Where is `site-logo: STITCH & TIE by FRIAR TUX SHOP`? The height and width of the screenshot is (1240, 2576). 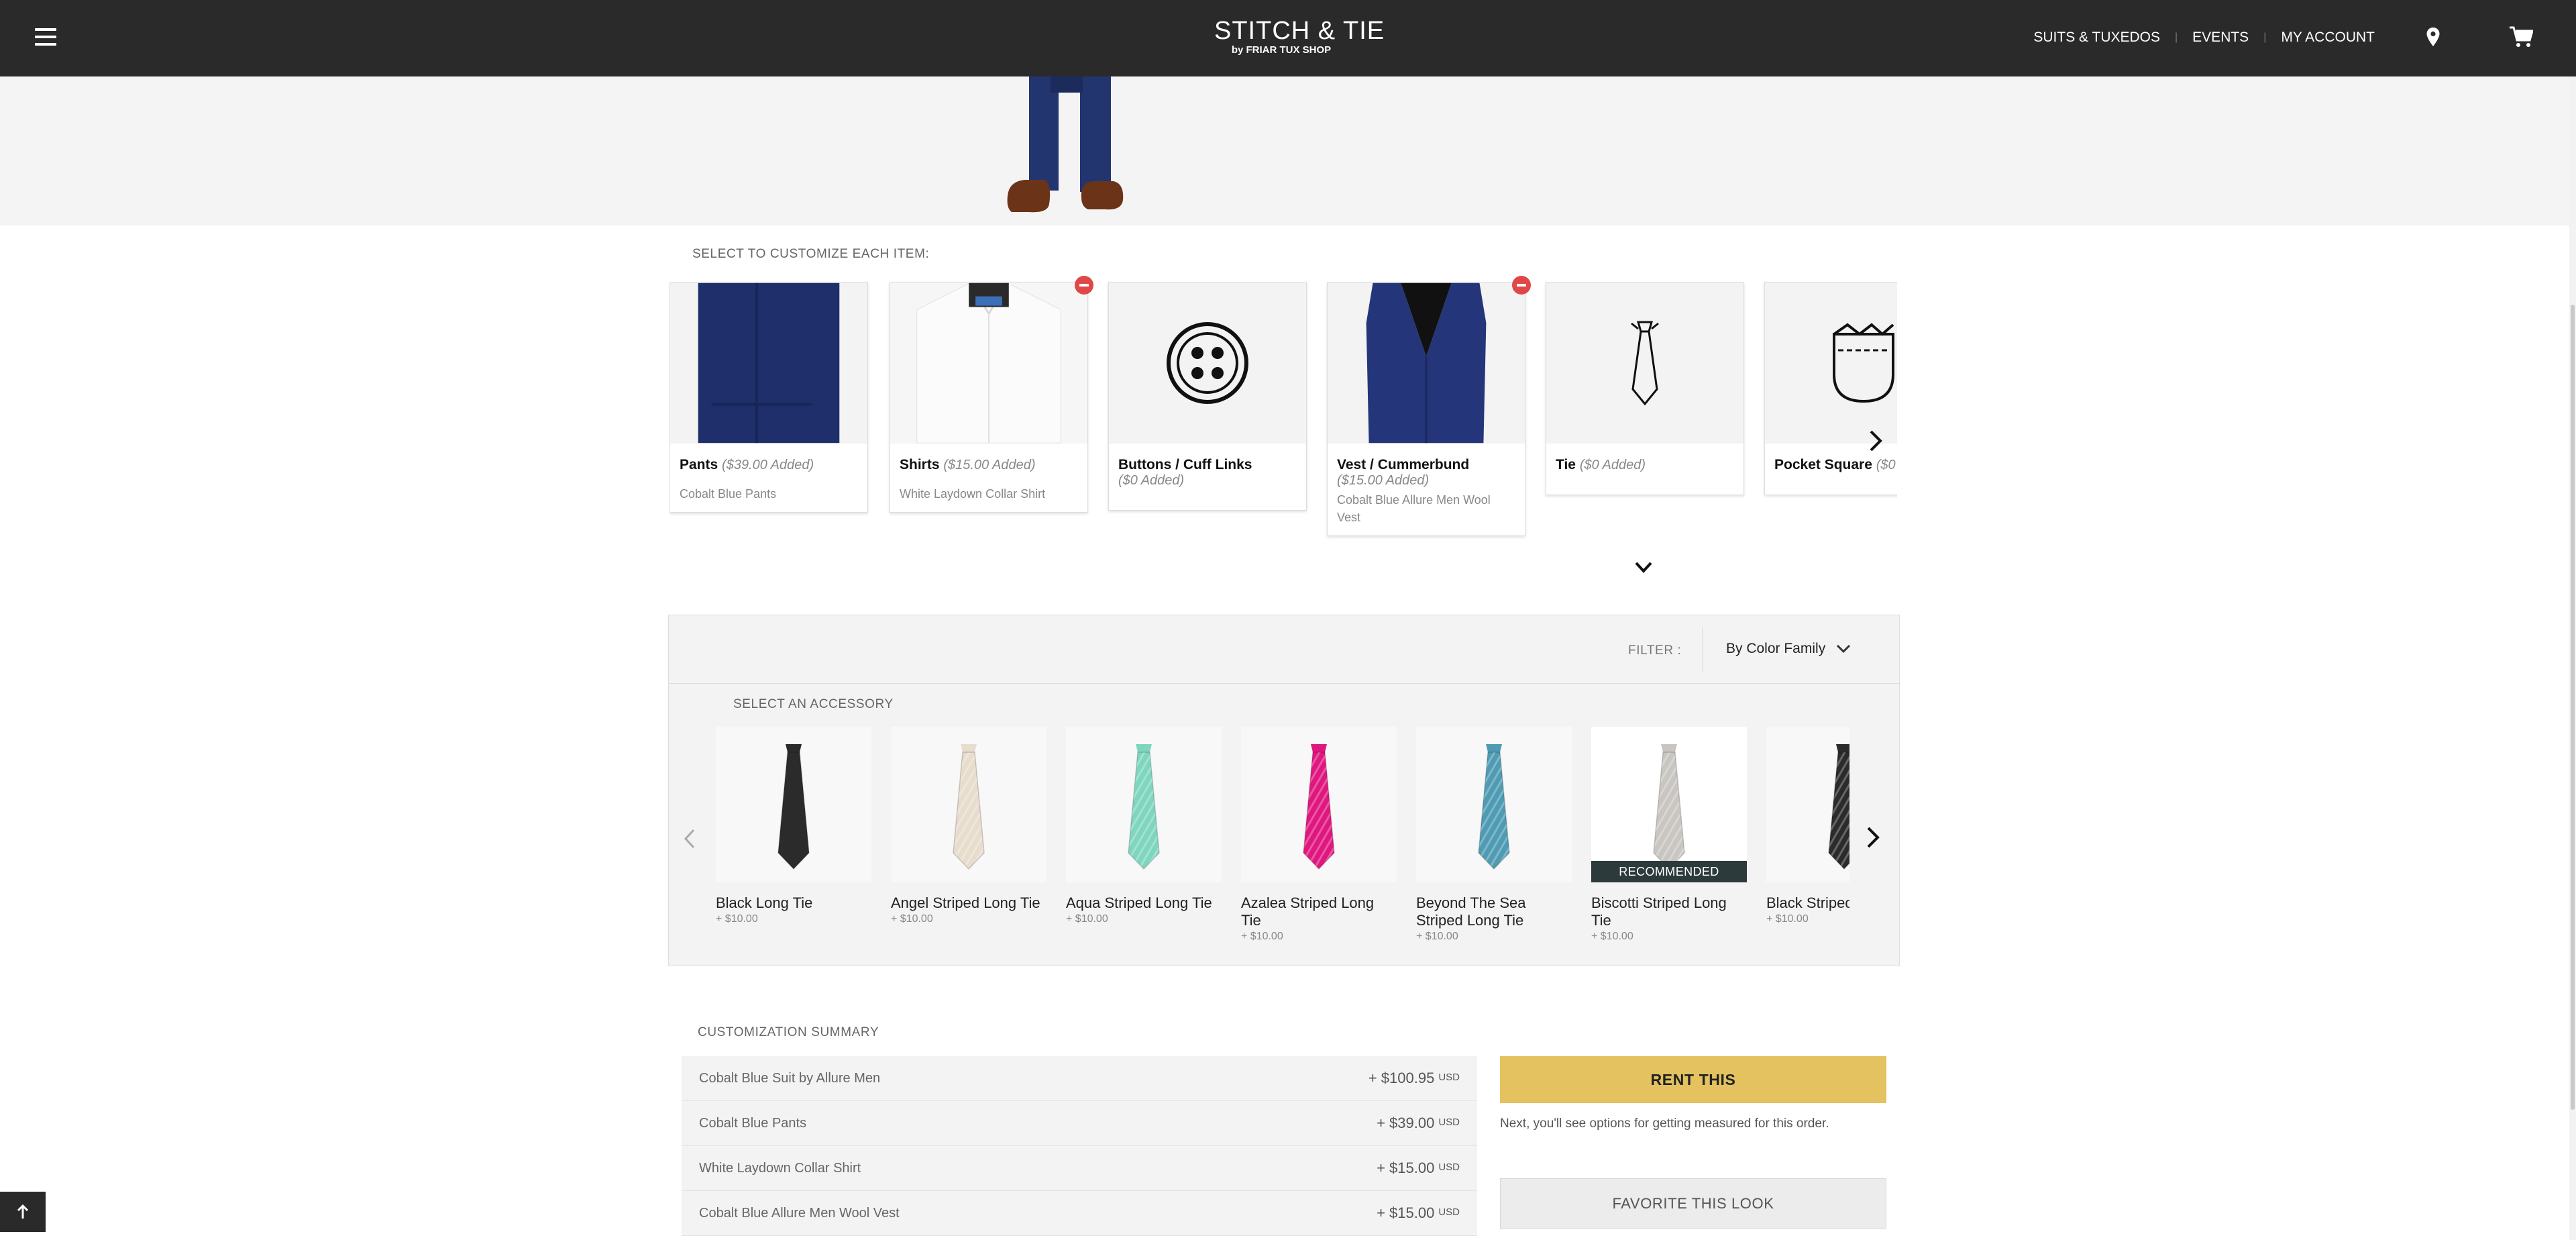
site-logo: STITCH & TIE by FRIAR TUX SHOP is located at coordinates (1299, 36).